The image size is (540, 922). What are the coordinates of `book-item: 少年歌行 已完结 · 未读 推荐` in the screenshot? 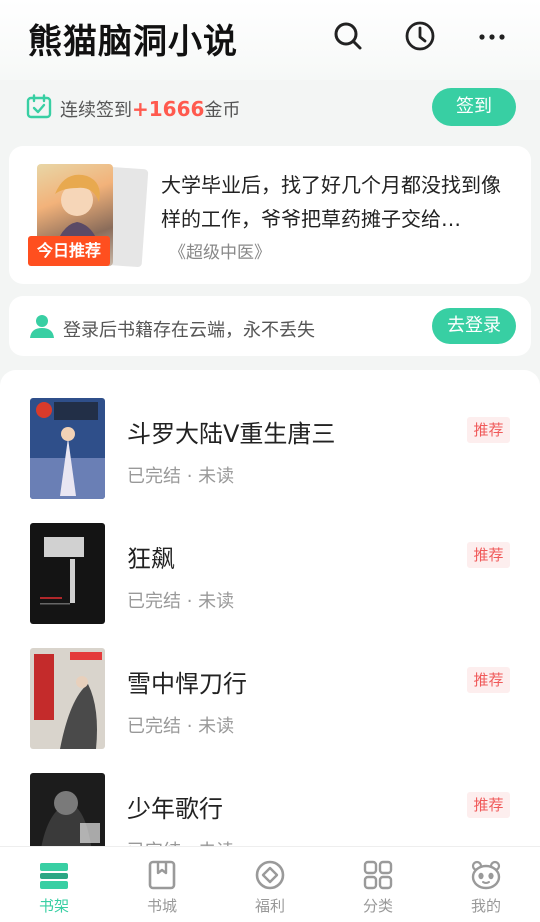 It's located at (270, 797).